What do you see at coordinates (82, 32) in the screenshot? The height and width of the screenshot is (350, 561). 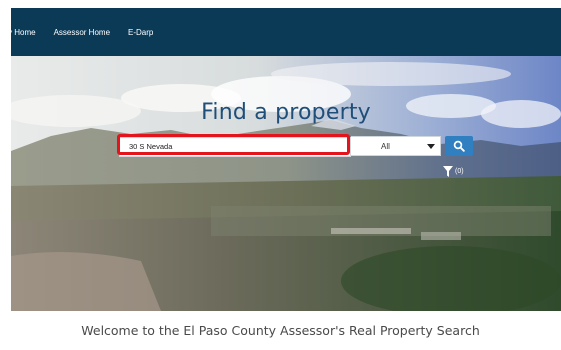 I see `nav-link-assessor-home: Assessor Home` at bounding box center [82, 32].